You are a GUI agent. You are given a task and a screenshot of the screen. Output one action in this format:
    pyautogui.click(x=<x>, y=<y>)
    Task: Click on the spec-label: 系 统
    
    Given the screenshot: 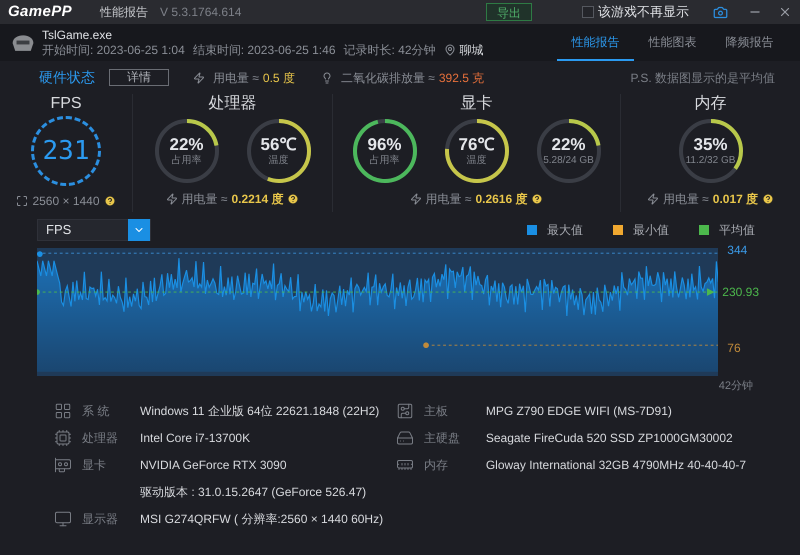 What is the action you would take?
    pyautogui.click(x=96, y=411)
    